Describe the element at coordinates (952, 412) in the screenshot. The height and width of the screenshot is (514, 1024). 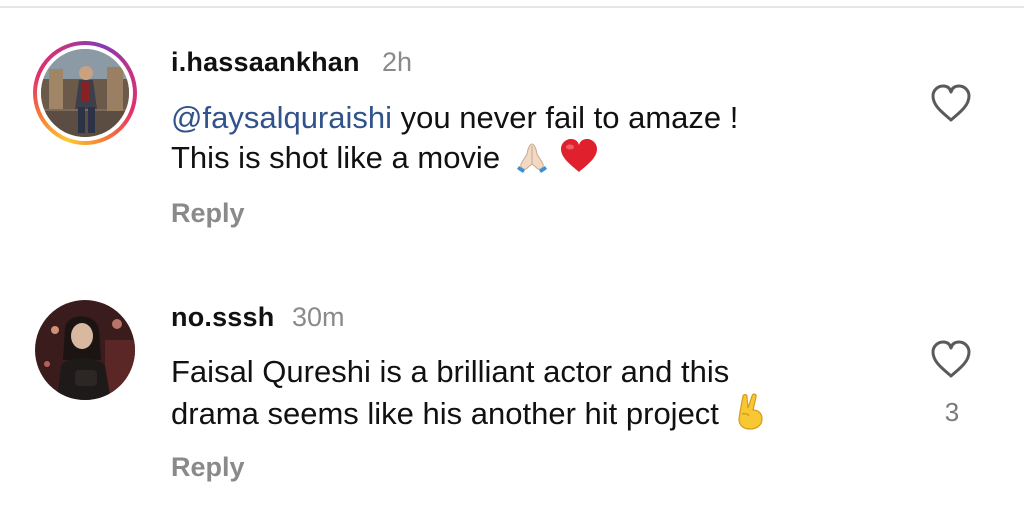
I see `like-count: 3` at that location.